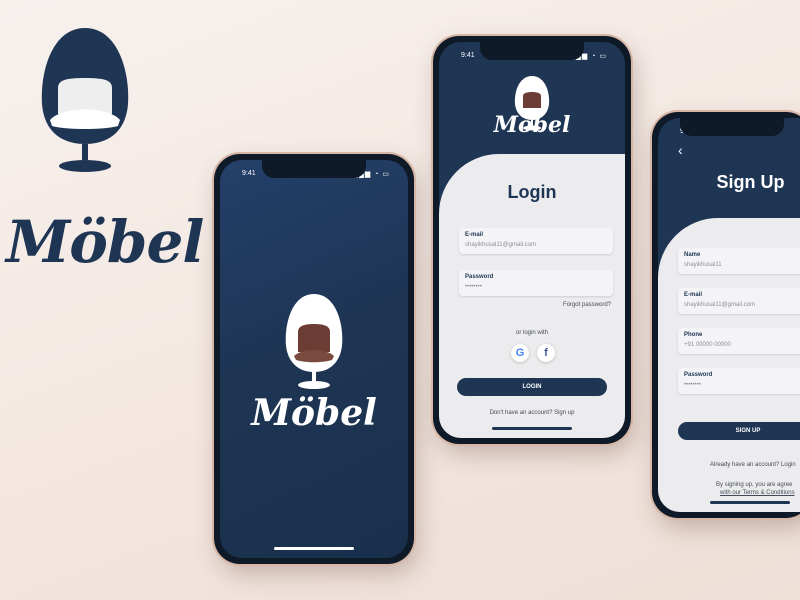  Describe the element at coordinates (757, 493) in the screenshot. I see `terms-link: with our Terms & Conditions` at that location.